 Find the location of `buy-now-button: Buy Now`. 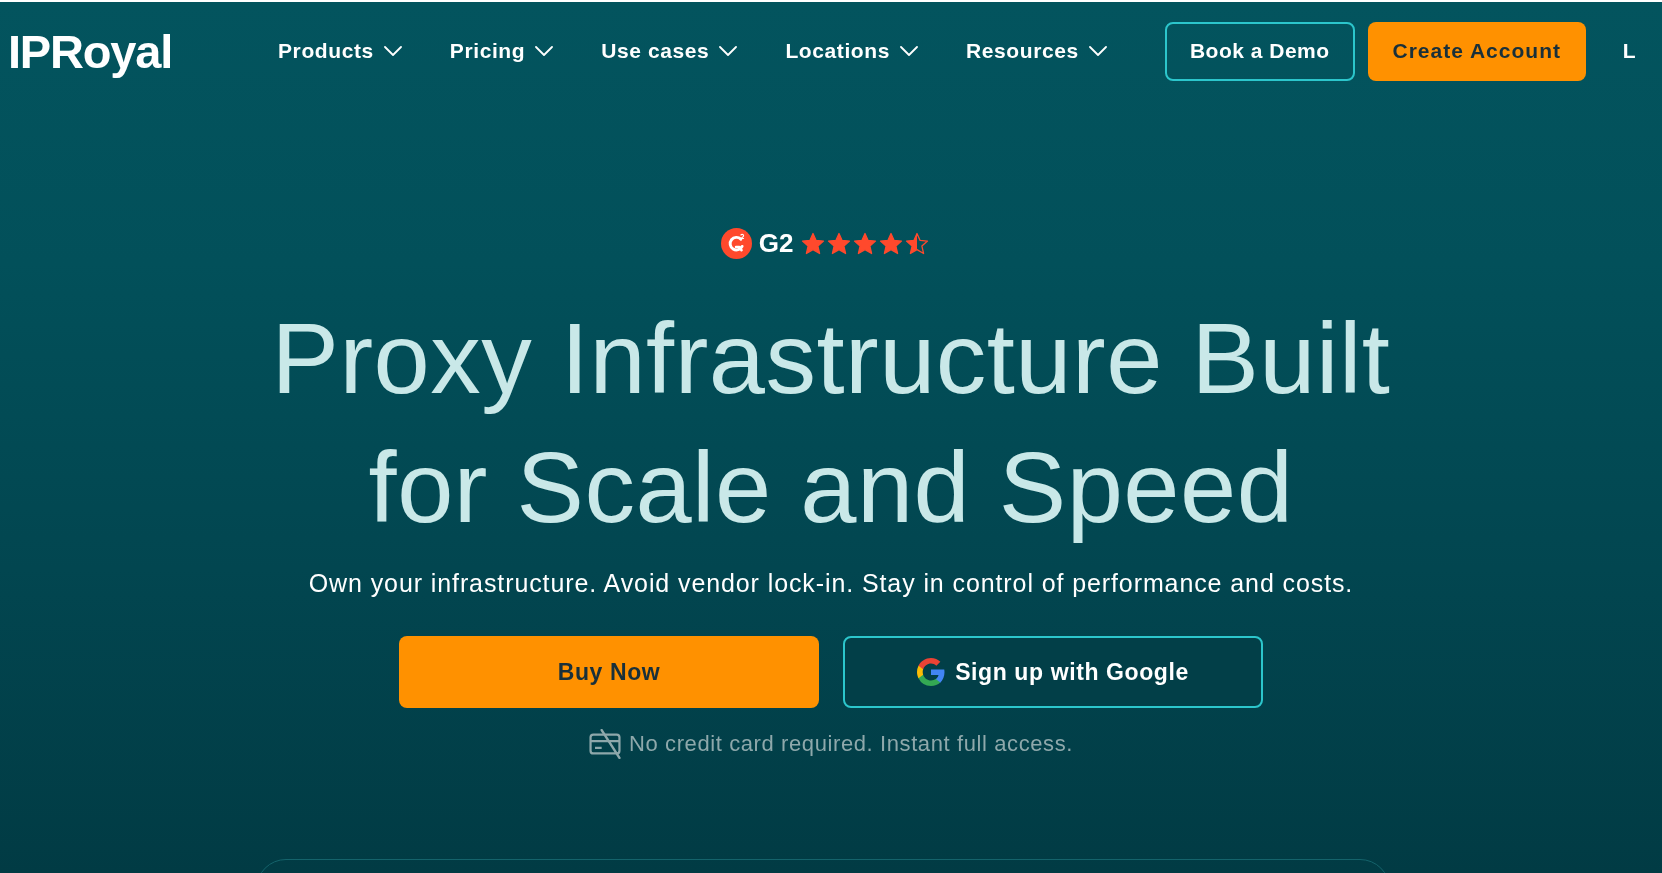

buy-now-button: Buy Now is located at coordinates (609, 672).